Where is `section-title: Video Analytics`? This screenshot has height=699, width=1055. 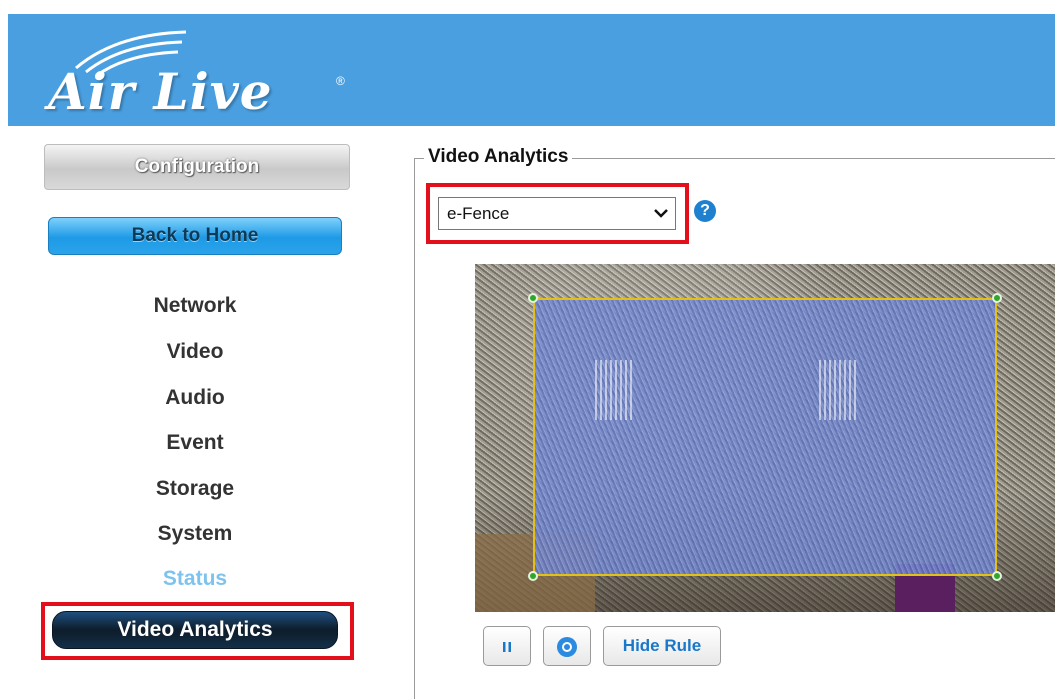
section-title: Video Analytics is located at coordinates (498, 157).